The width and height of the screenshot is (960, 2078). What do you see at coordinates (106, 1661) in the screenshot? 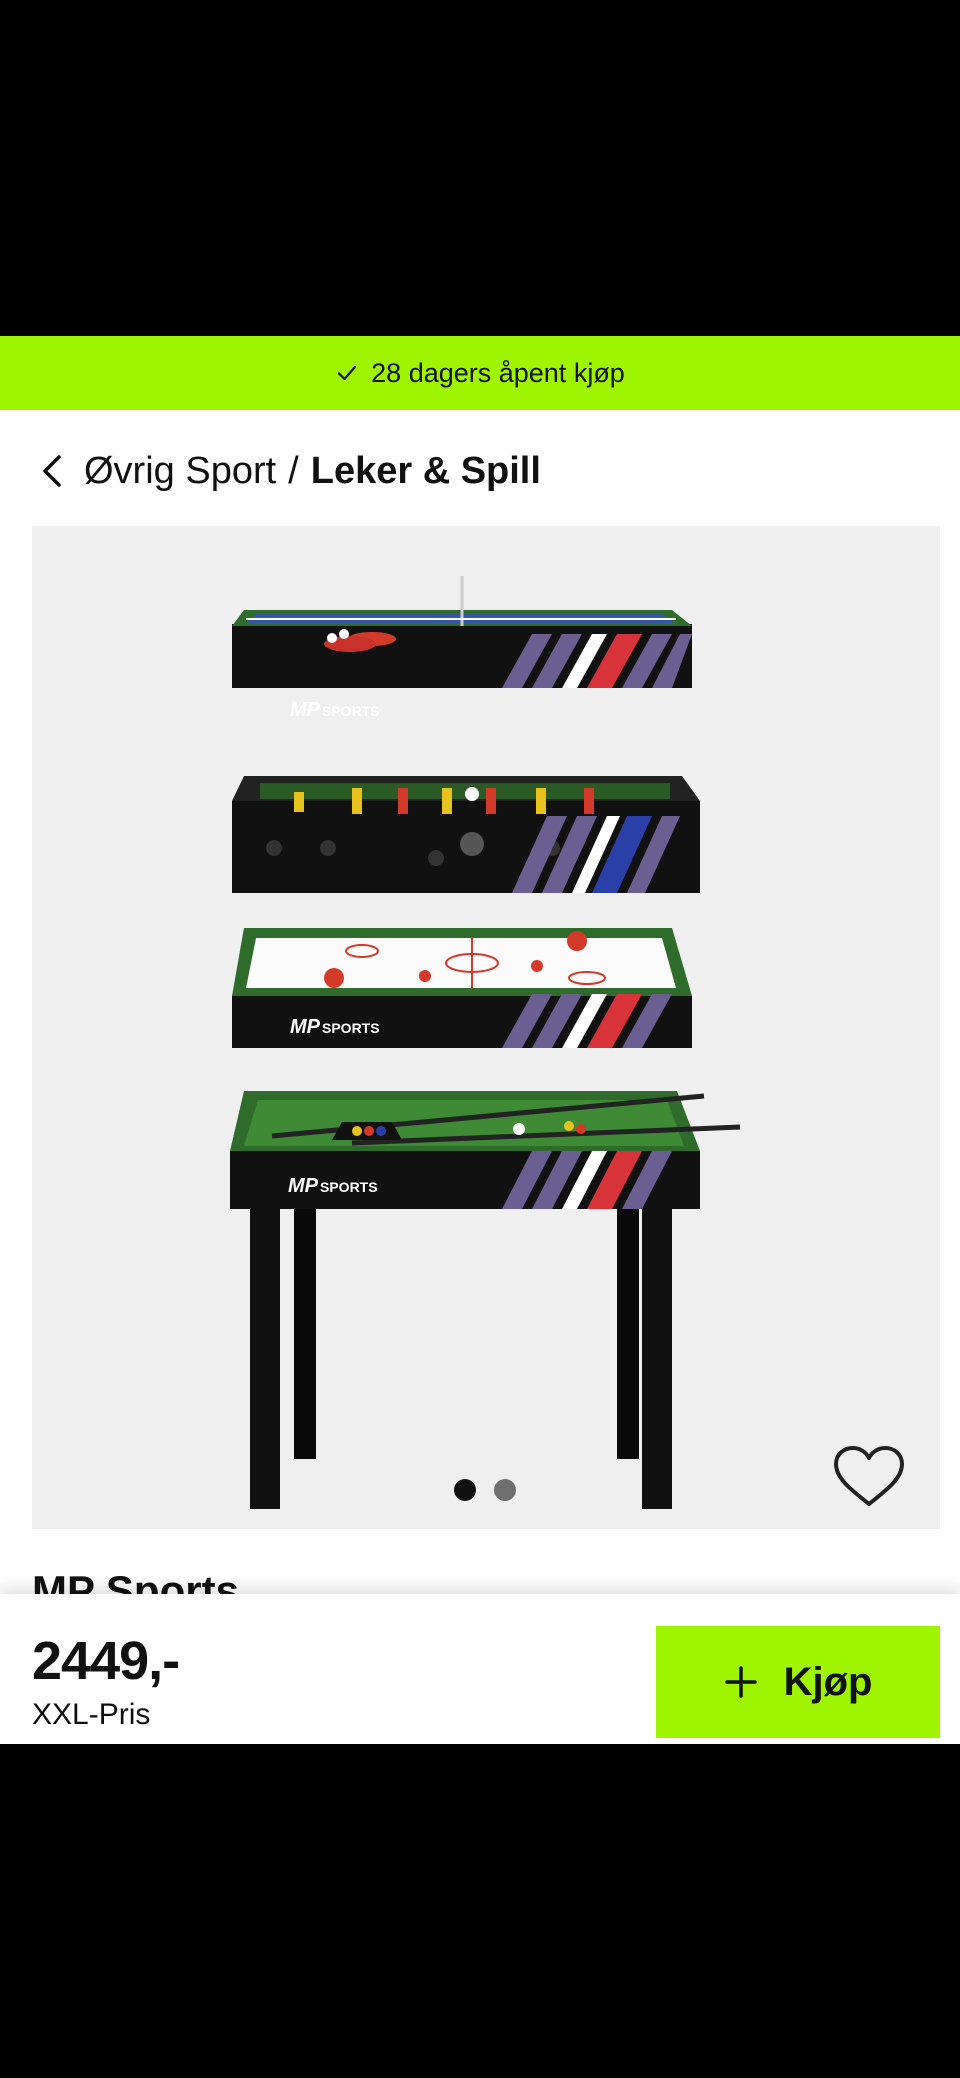
I see `price: 2449,-` at bounding box center [106, 1661].